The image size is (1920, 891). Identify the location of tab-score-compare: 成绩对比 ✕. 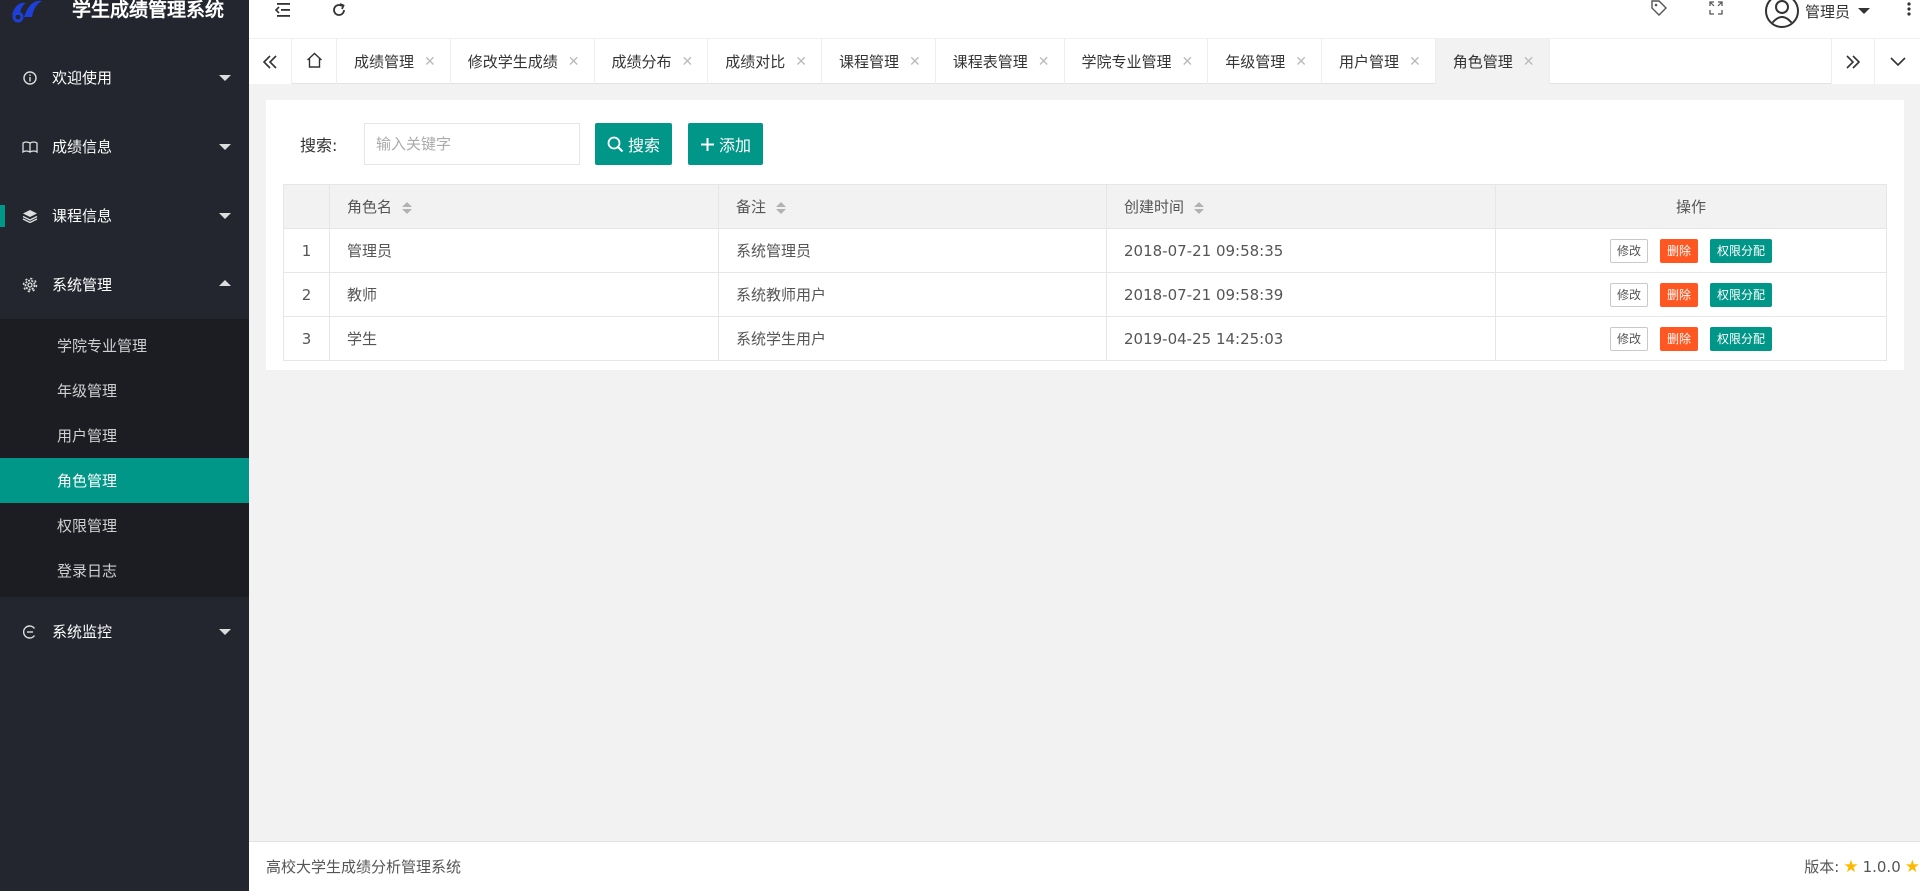
(765, 61).